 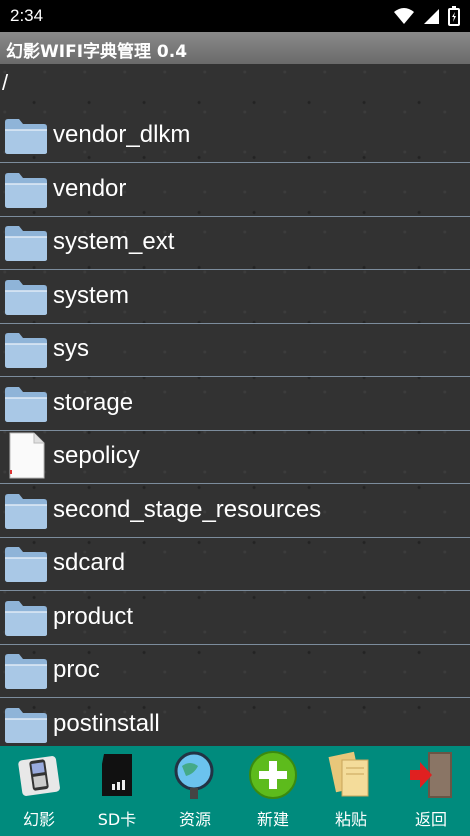 What do you see at coordinates (273, 775) in the screenshot?
I see `plus-icon` at bounding box center [273, 775].